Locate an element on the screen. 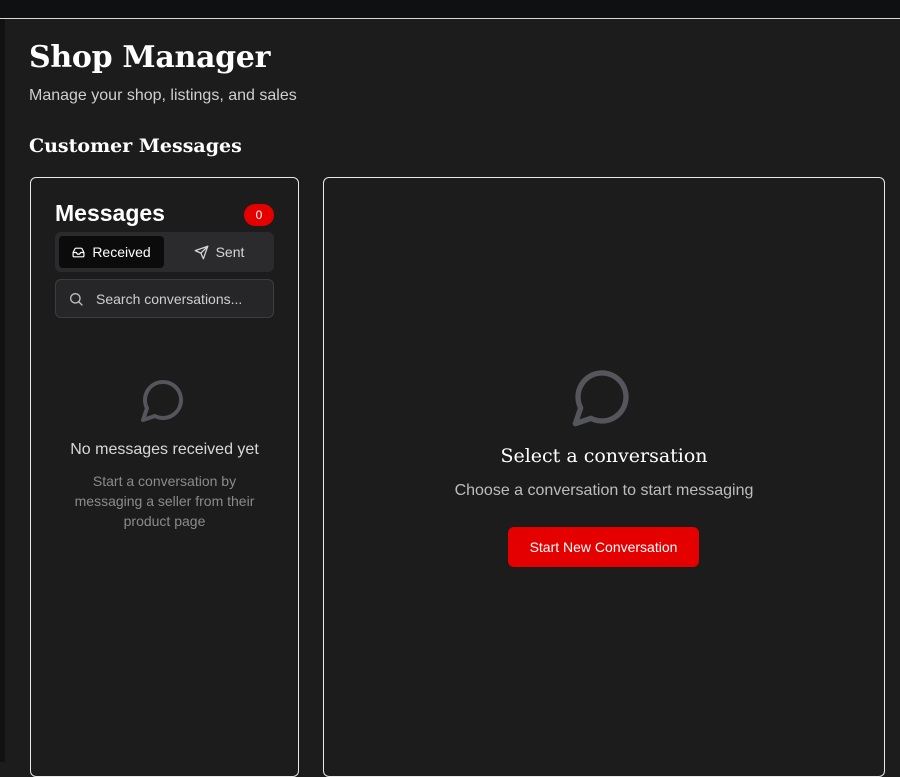 This screenshot has height=777, width=900. tab-received: Received is located at coordinates (111, 252).